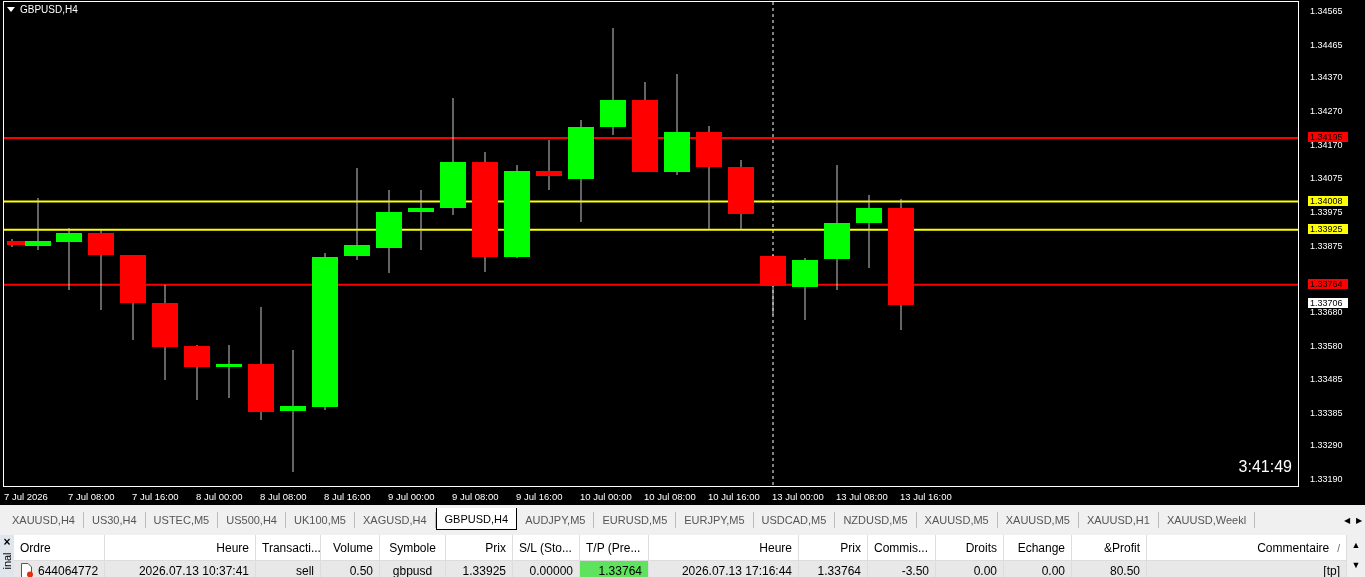 Image resolution: width=1365 pixels, height=577 pixels. Describe the element at coordinates (7, 561) in the screenshot. I see `panel-title: inal` at that location.